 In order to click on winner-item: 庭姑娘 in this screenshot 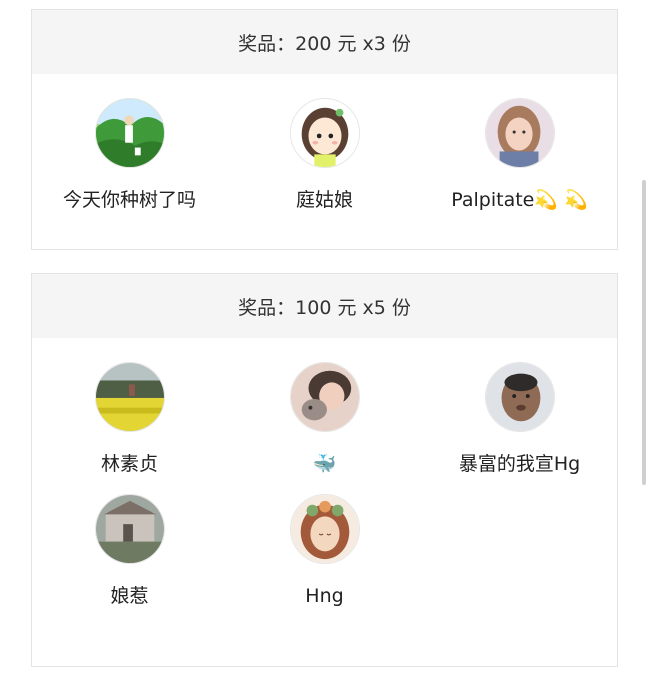, I will do `click(324, 155)`.